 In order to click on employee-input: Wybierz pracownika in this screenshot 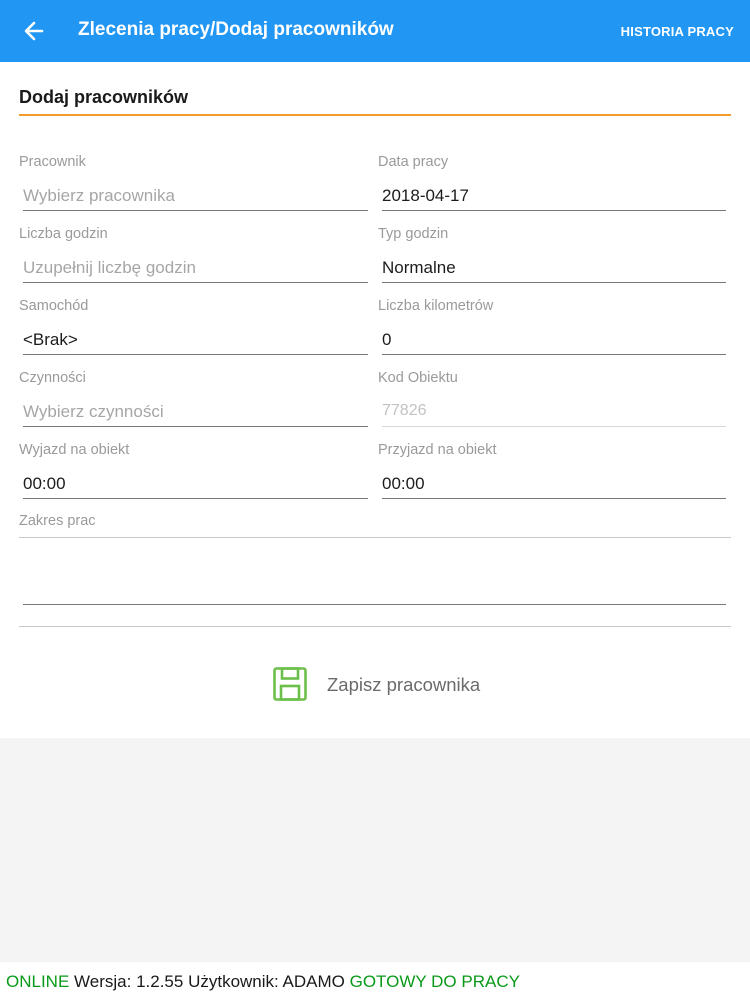, I will do `click(99, 196)`.